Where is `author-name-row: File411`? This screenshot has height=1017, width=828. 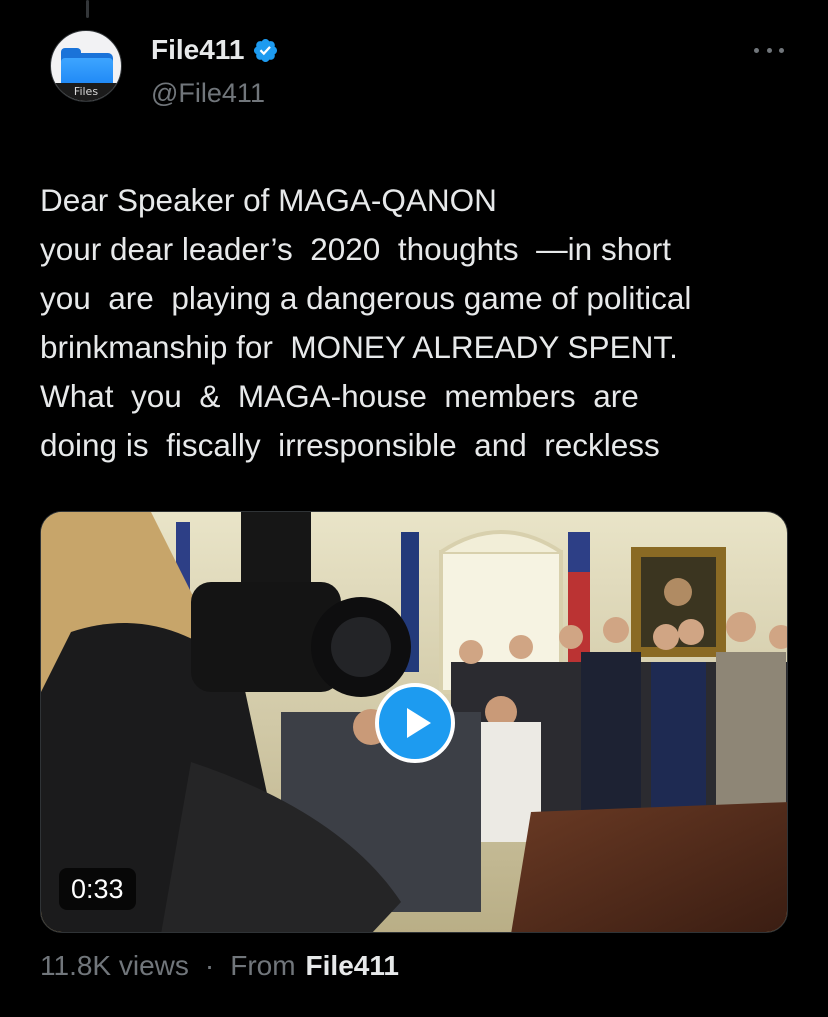 author-name-row: File411 is located at coordinates (215, 50).